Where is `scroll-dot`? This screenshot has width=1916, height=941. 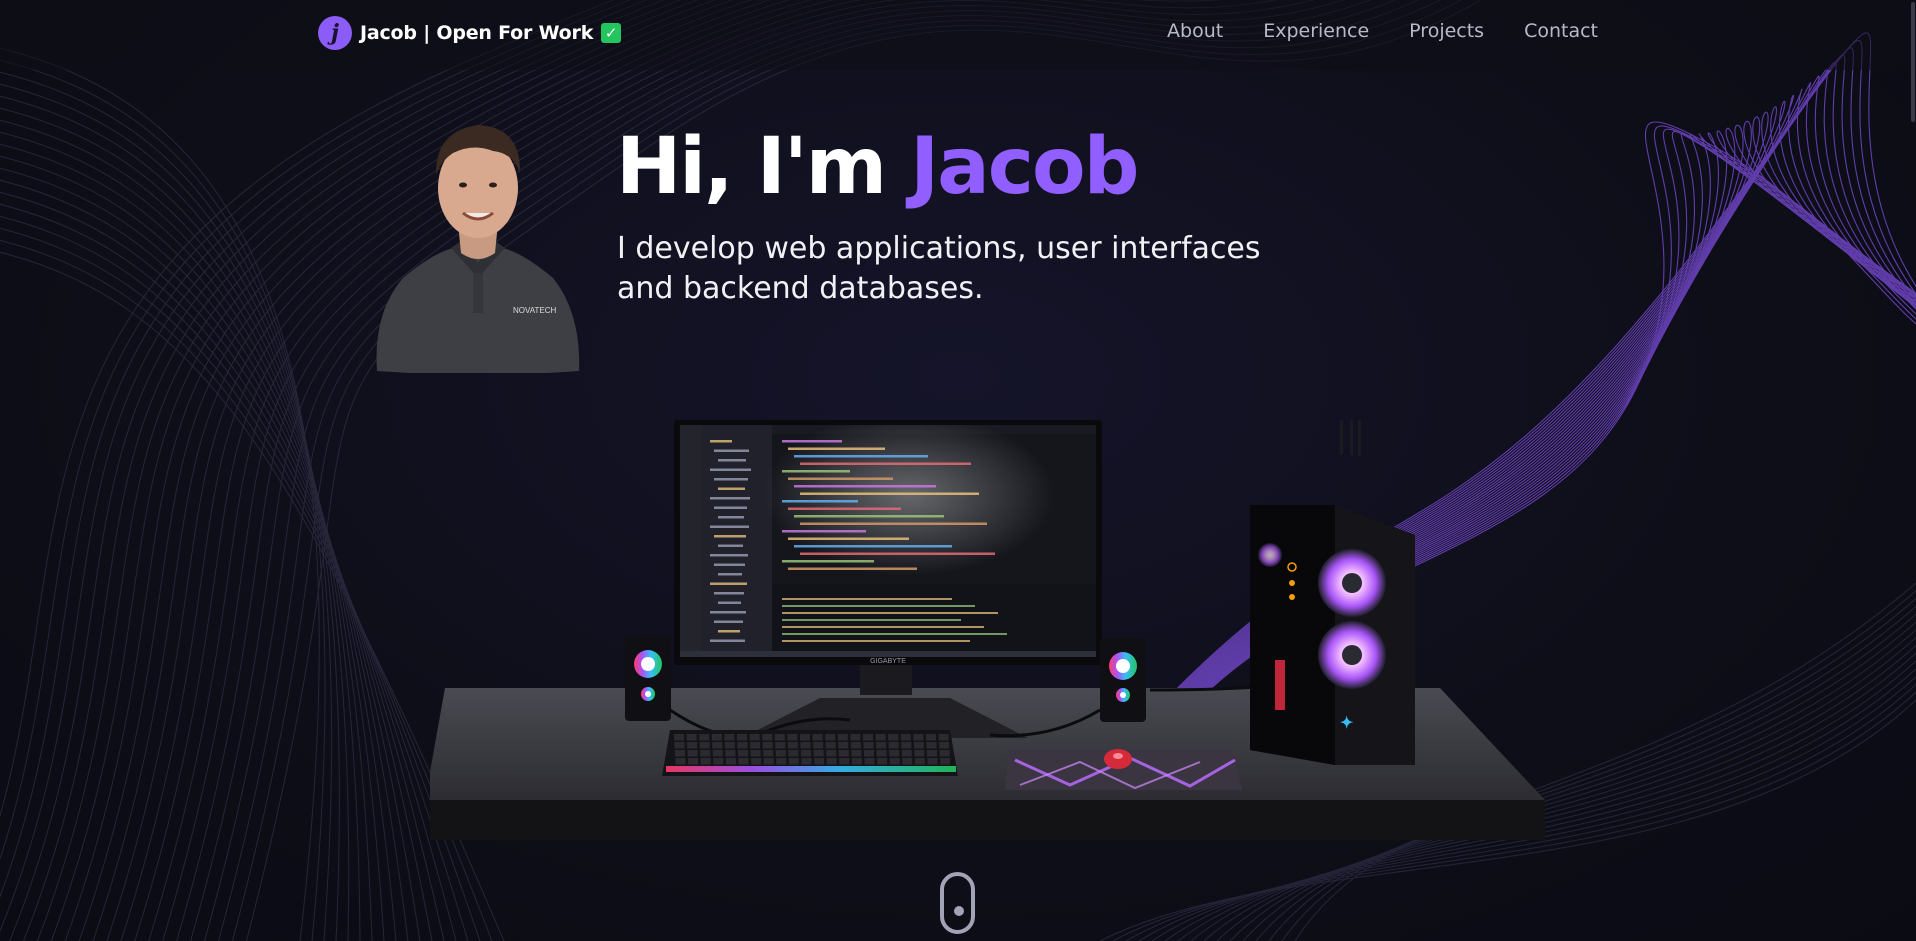
scroll-dot is located at coordinates (959, 911).